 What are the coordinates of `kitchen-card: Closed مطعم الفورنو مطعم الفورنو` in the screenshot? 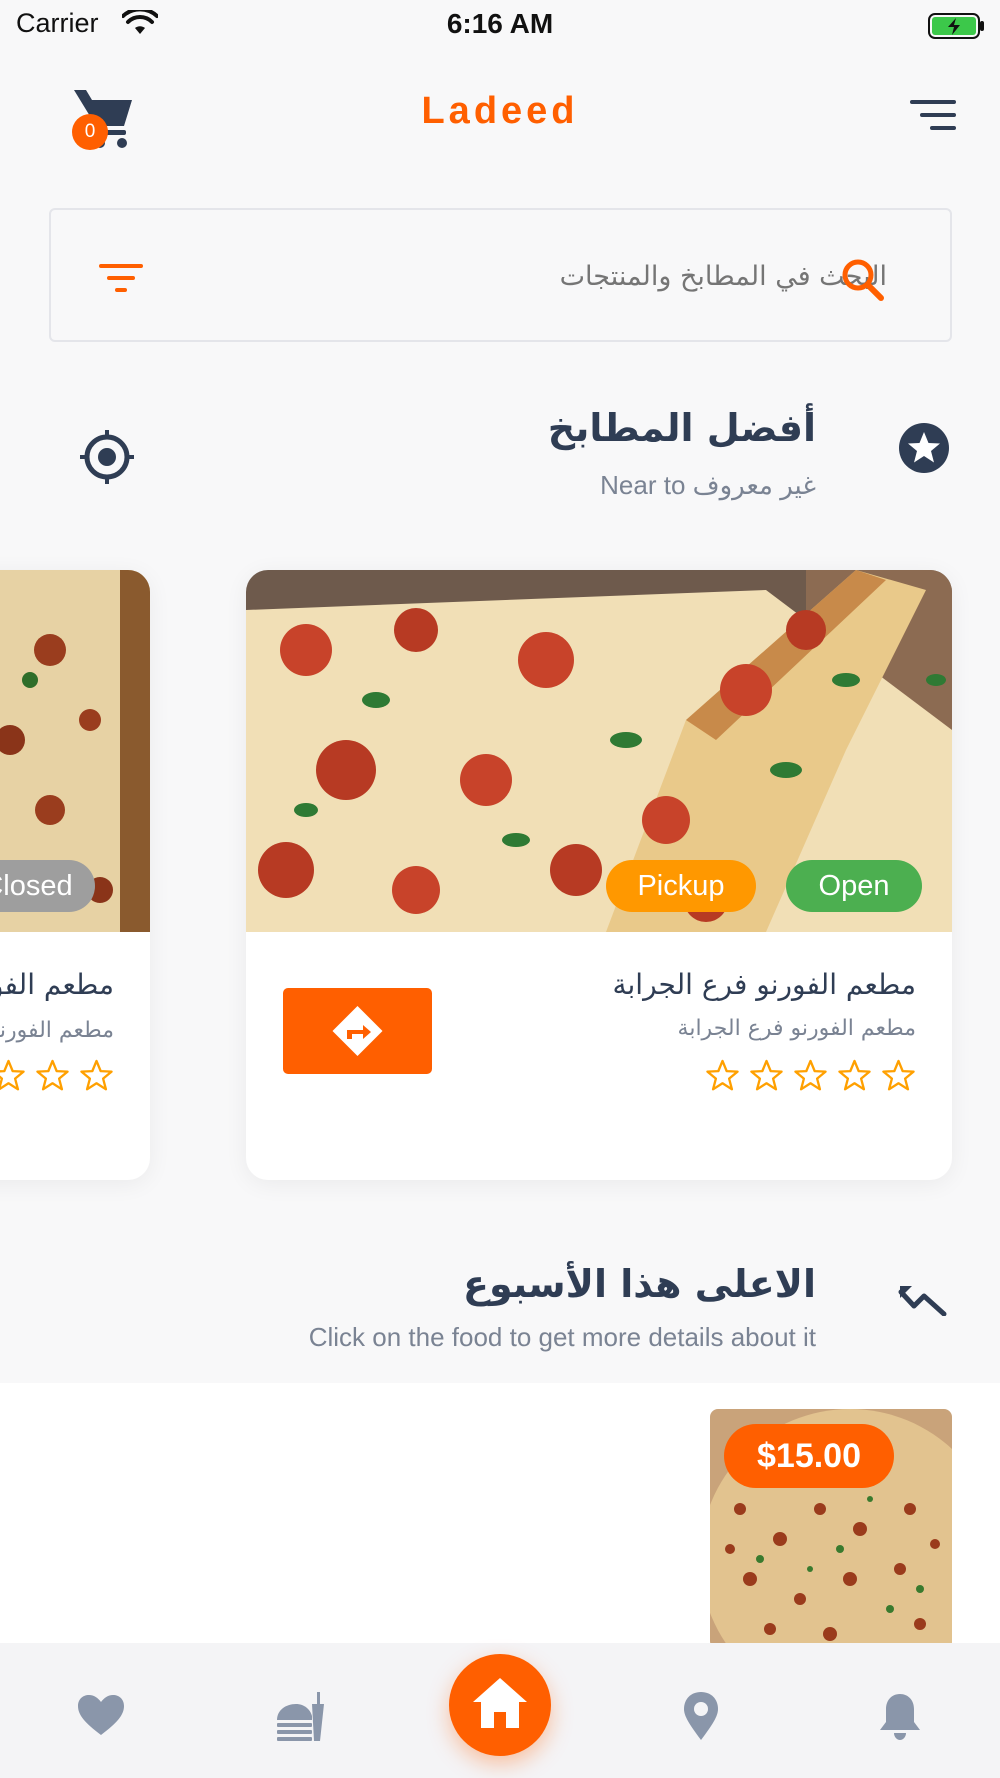 It's located at (75, 875).